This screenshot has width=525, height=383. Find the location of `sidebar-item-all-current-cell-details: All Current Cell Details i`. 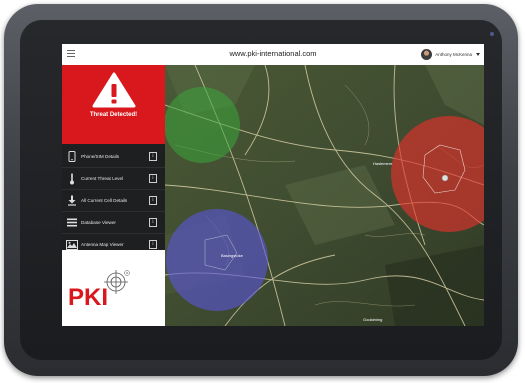

sidebar-item-all-current-cell-details: All Current Cell Details i is located at coordinates (113, 201).